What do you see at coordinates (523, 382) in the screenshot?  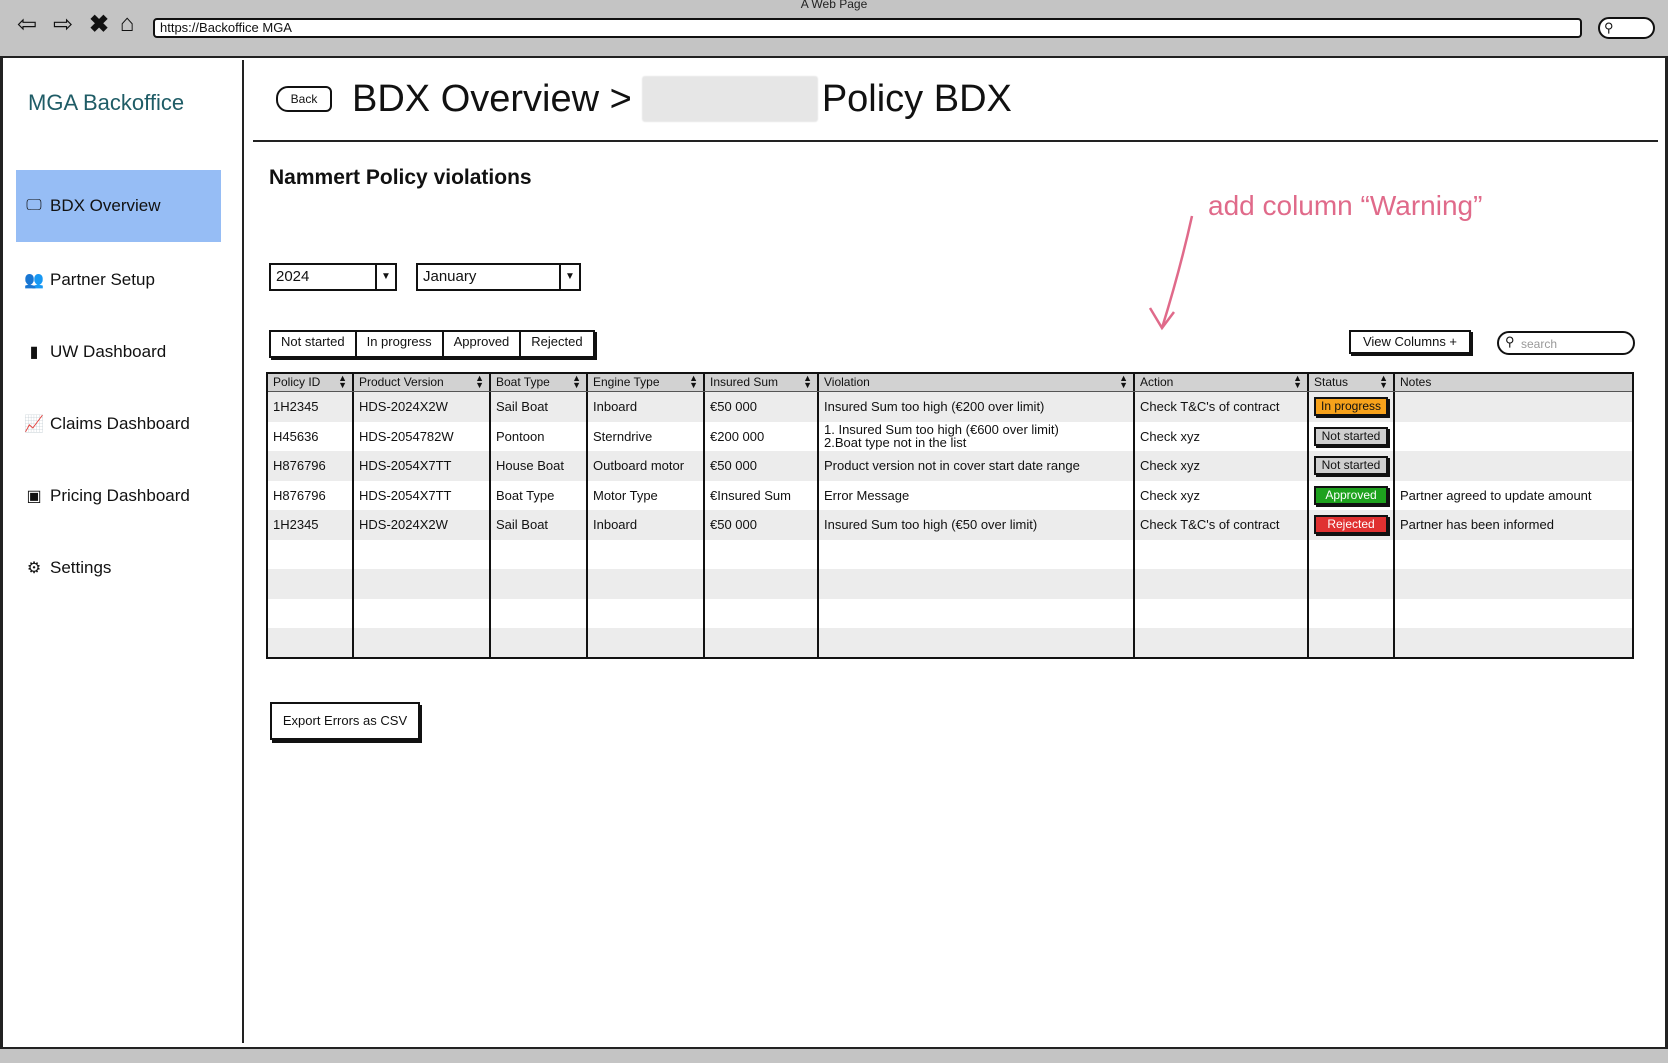 I see `column-header-label: Boat Type` at bounding box center [523, 382].